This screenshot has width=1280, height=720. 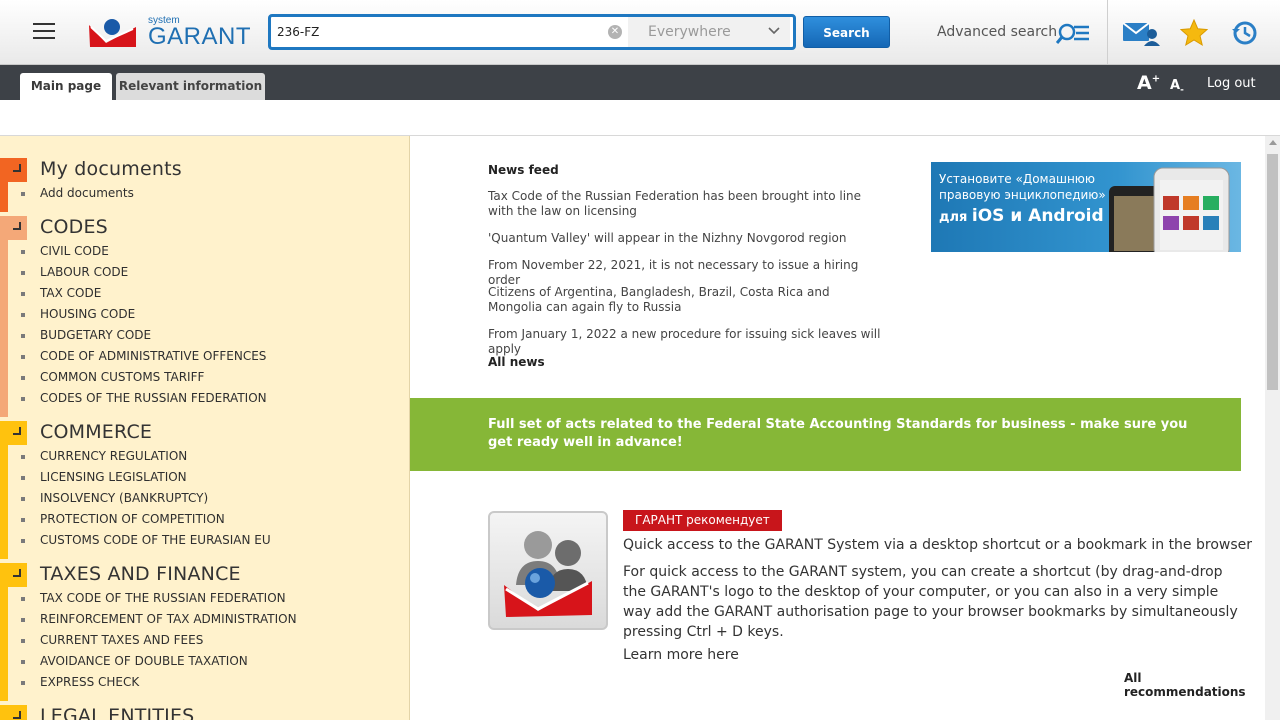 What do you see at coordinates (1272, 272) in the screenshot?
I see `scrollbar-thumb` at bounding box center [1272, 272].